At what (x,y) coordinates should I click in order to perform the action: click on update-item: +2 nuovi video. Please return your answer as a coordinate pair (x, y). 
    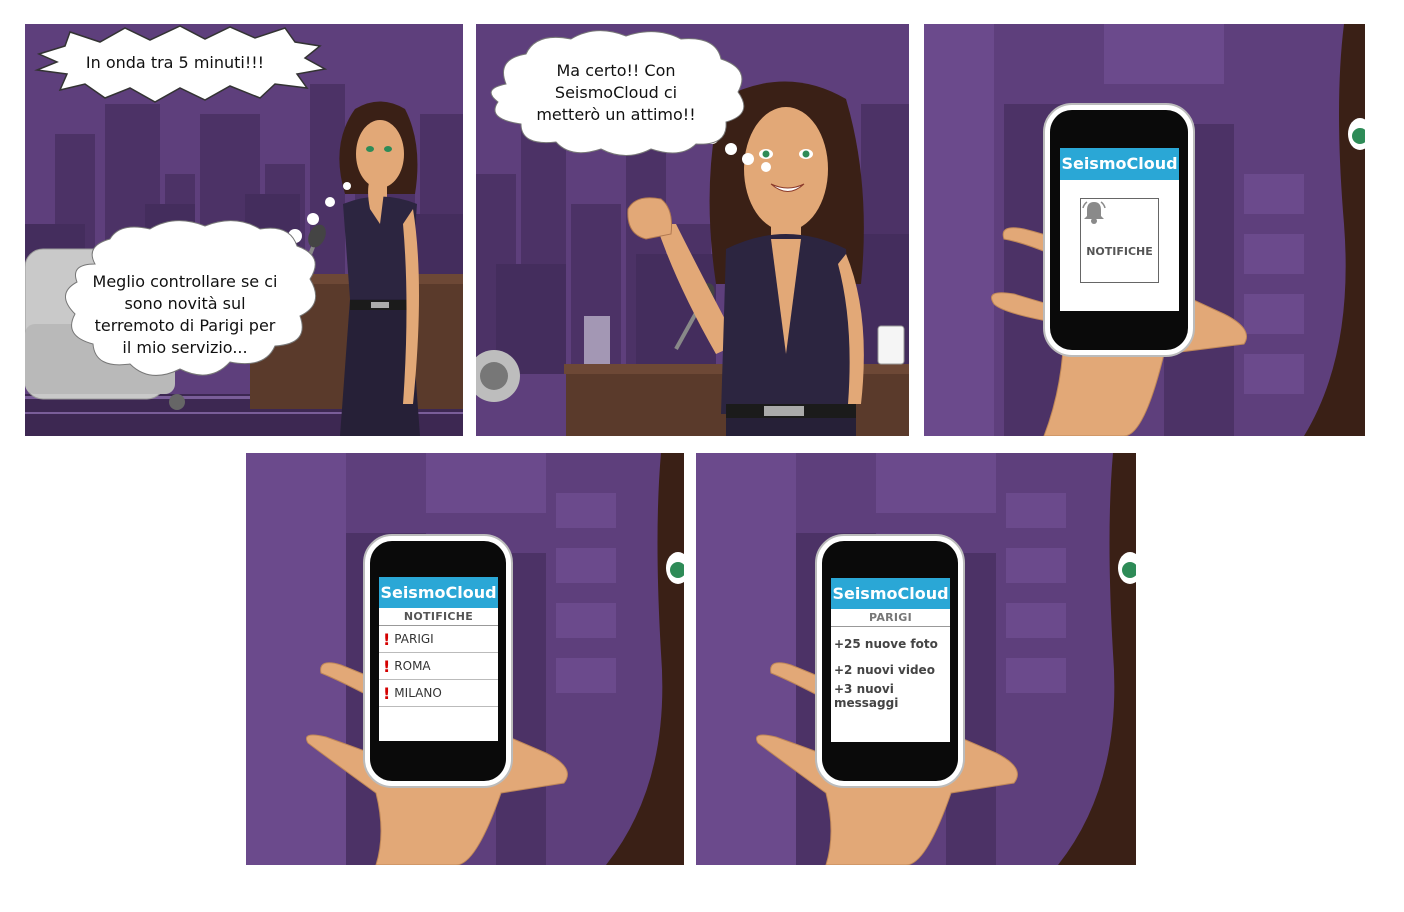
    Looking at the image, I should click on (884, 670).